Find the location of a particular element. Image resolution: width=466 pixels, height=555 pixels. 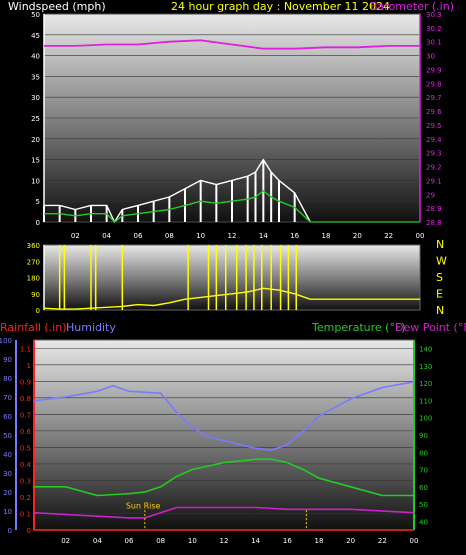

lower-x-tick-label: 02 is located at coordinates (65, 541).